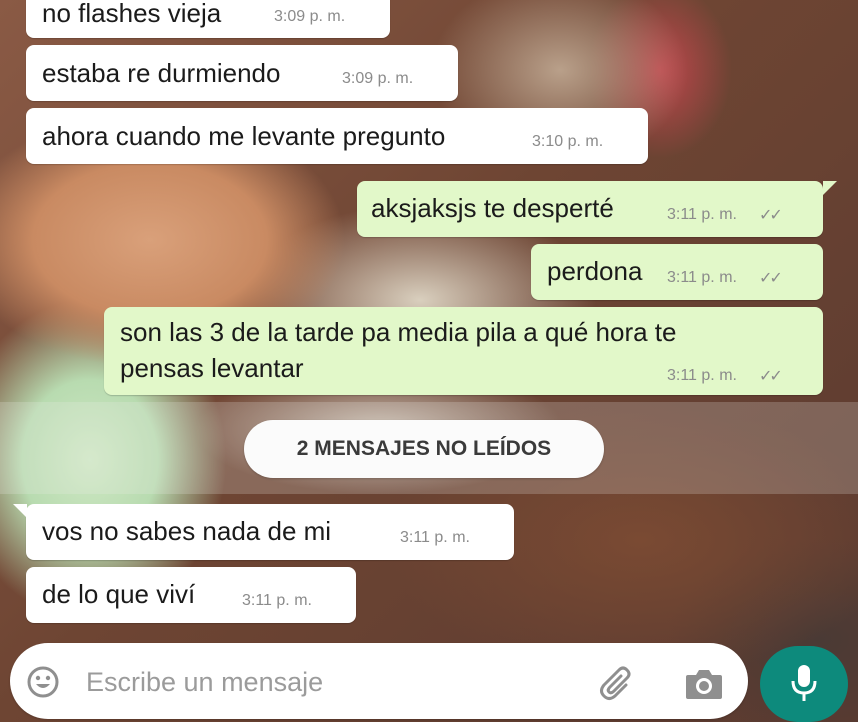  I want to click on message-text-line-2: pensas levantar, so click(212, 368).